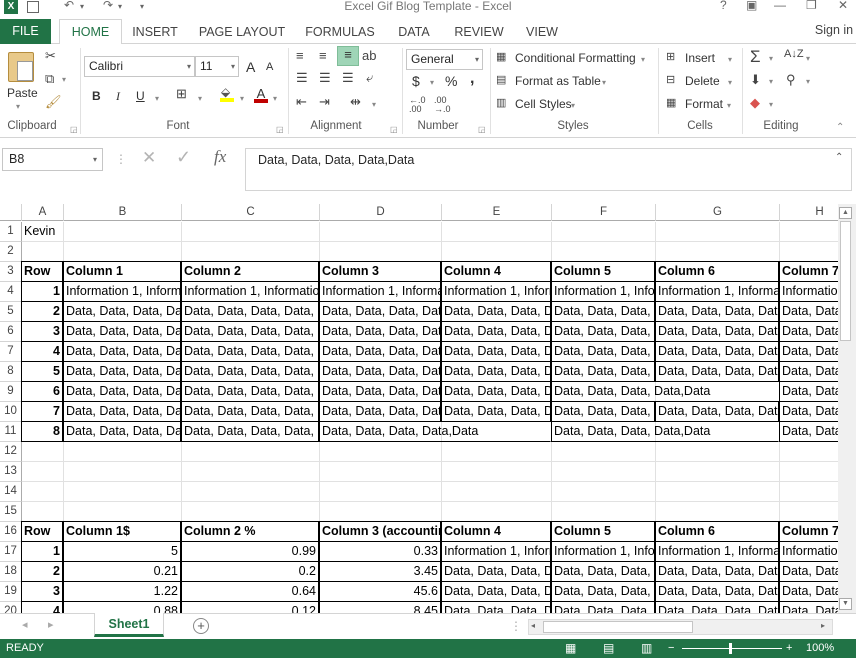  I want to click on sheet-tab-sheet1: Sheet1, so click(129, 625).